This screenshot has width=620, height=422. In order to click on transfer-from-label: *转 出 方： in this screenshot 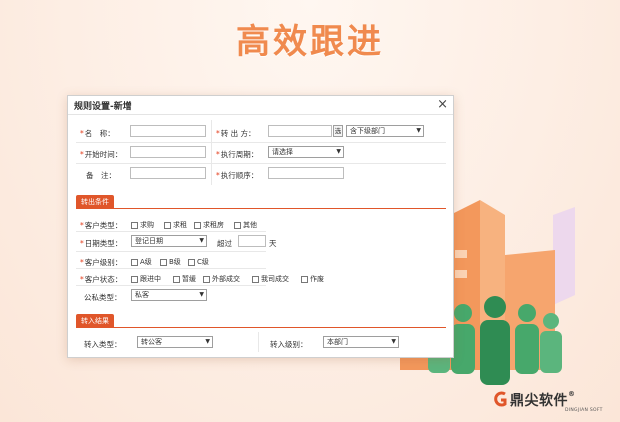, I will do `click(236, 133)`.